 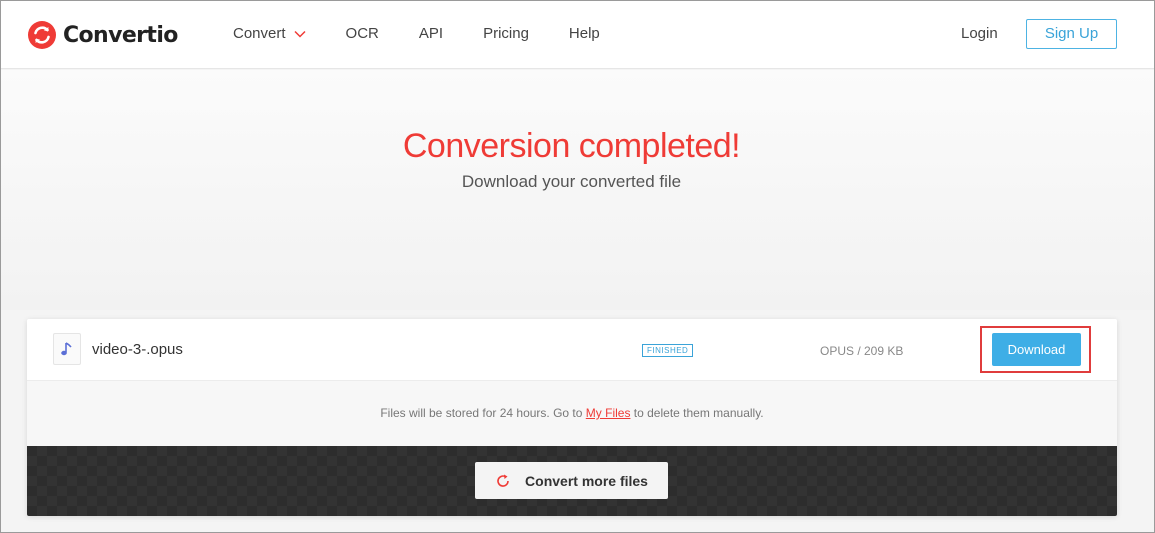 I want to click on storage-note-text-after: to delete them manually., so click(x=697, y=413).